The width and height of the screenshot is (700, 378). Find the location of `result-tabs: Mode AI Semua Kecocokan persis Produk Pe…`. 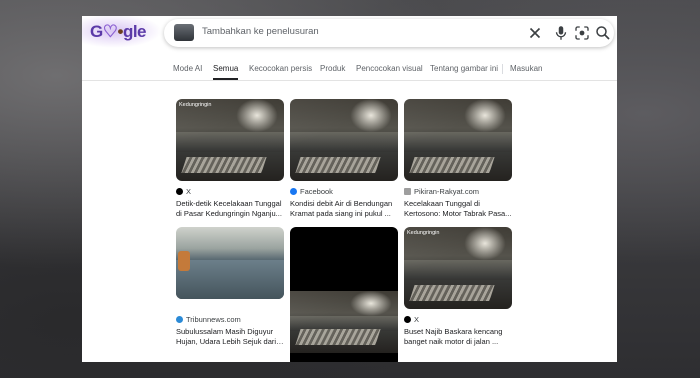

result-tabs: Mode AI Semua Kecocokan persis Produk Pe… is located at coordinates (349, 70).